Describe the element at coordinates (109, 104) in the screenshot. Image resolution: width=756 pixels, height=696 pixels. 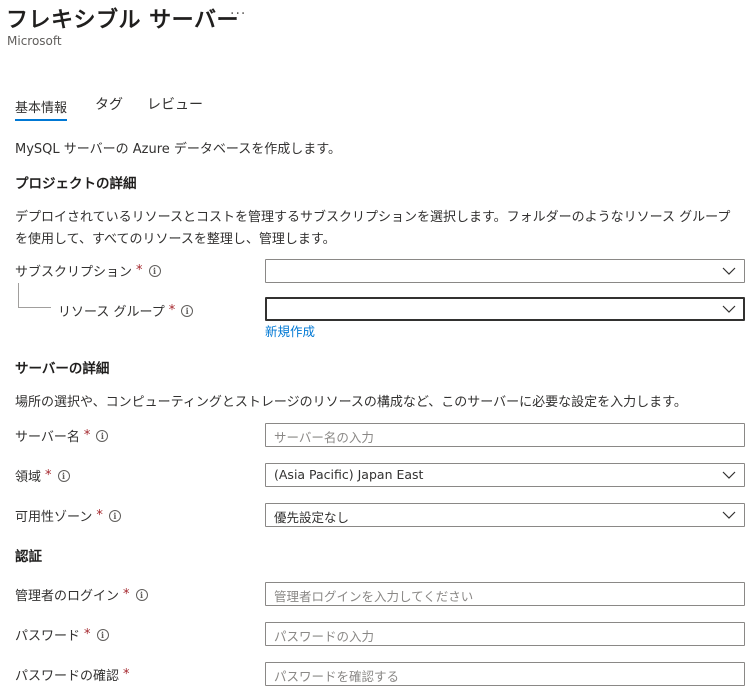
I see `tab-tags: タグ` at that location.